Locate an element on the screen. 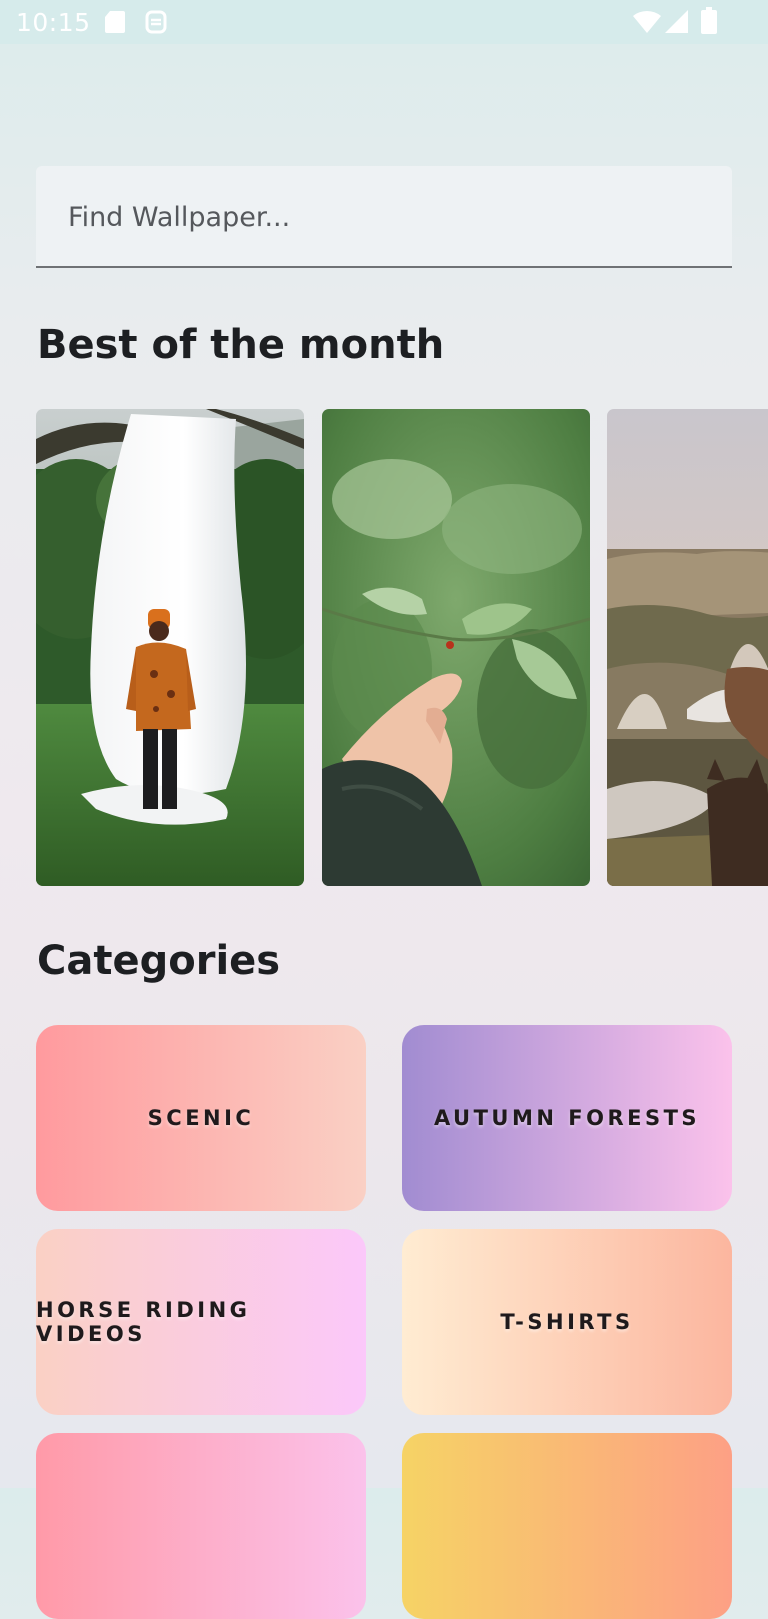 The width and height of the screenshot is (768, 1619). wallpaper-photo-person-white-cloth is located at coordinates (170, 647).